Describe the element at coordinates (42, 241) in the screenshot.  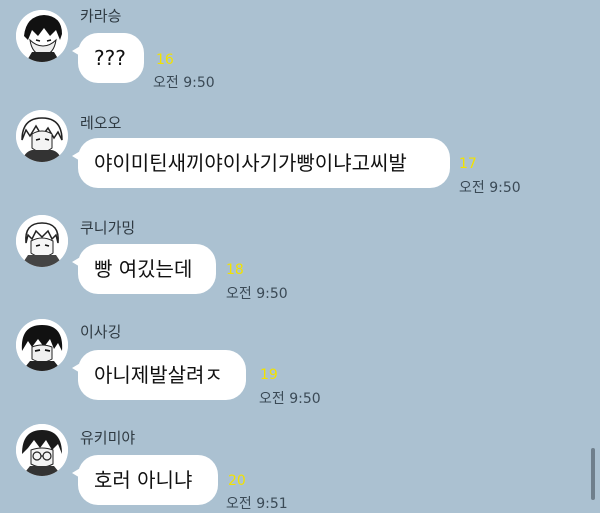
I see `kunigami-avatar-icon` at that location.